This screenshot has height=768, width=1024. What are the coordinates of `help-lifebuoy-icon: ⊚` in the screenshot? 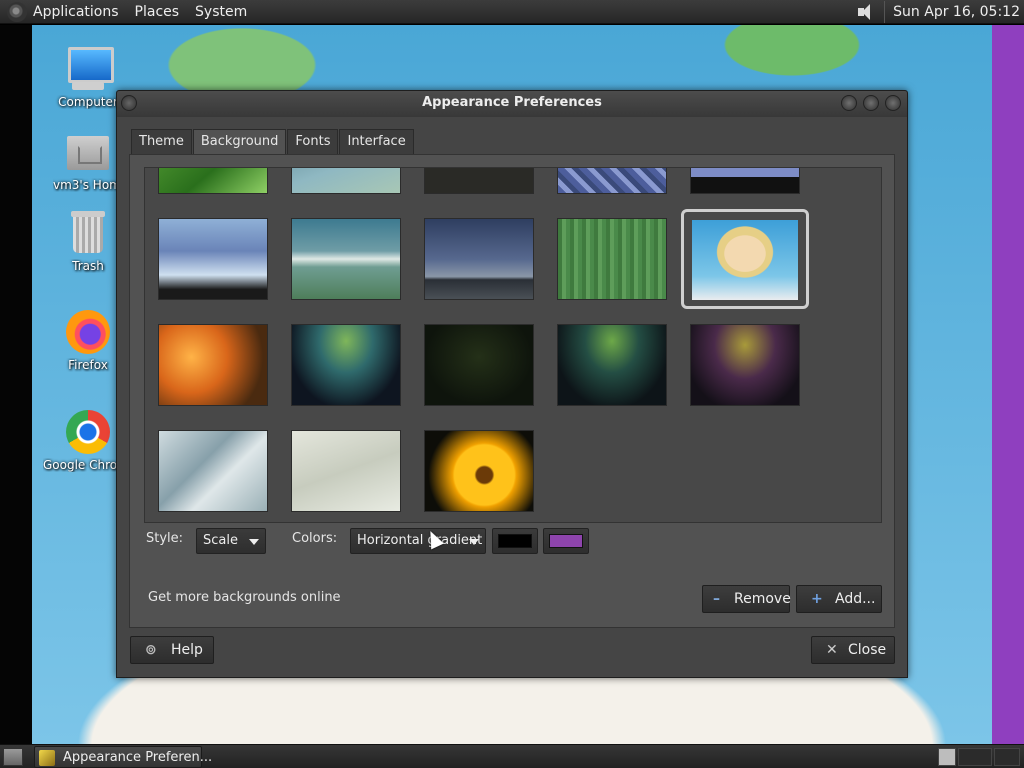 It's located at (151, 650).